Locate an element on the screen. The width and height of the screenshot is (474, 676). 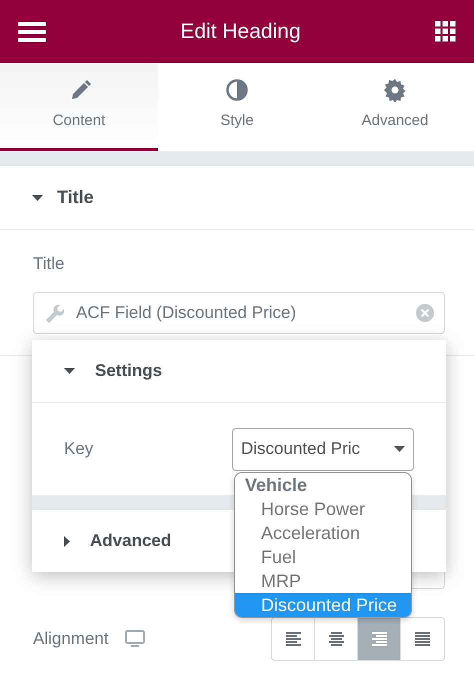
contrast-icon is located at coordinates (237, 90).